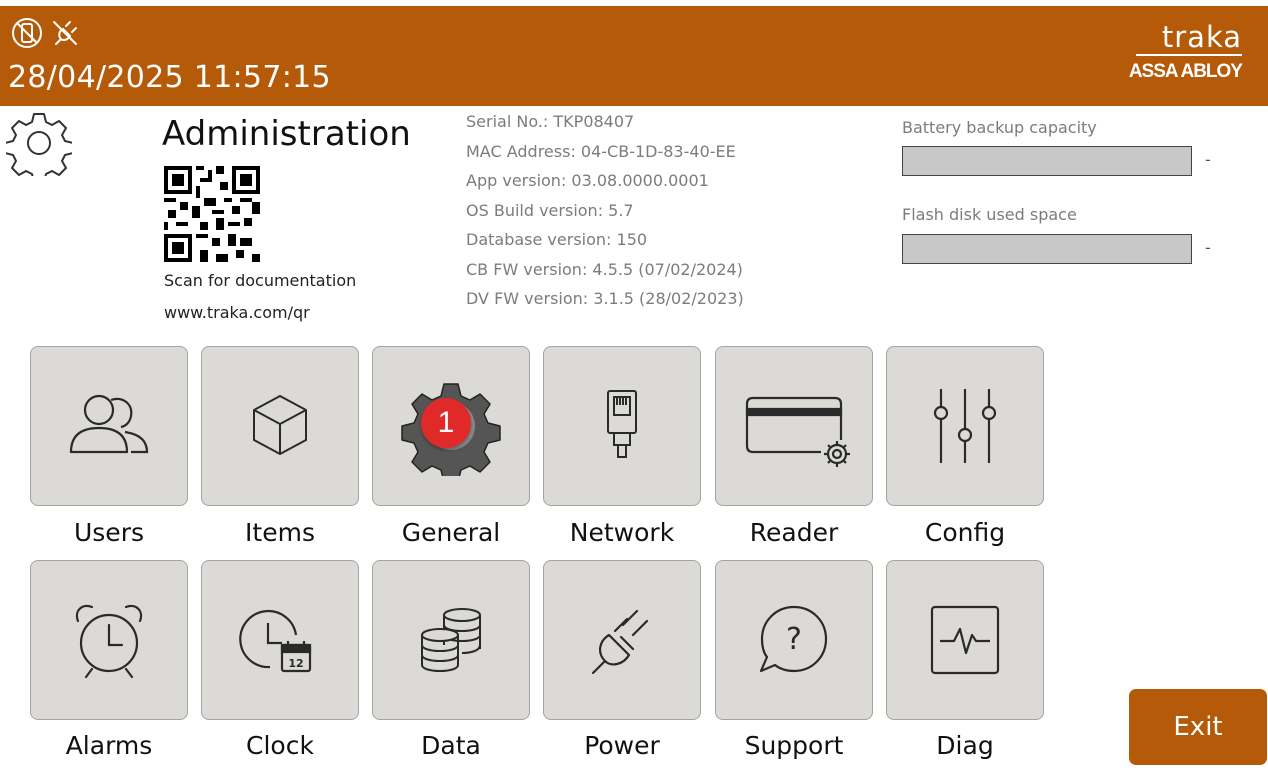 The height and width of the screenshot is (776, 1268). I want to click on clock-calendar-icon: 12, so click(275, 641).